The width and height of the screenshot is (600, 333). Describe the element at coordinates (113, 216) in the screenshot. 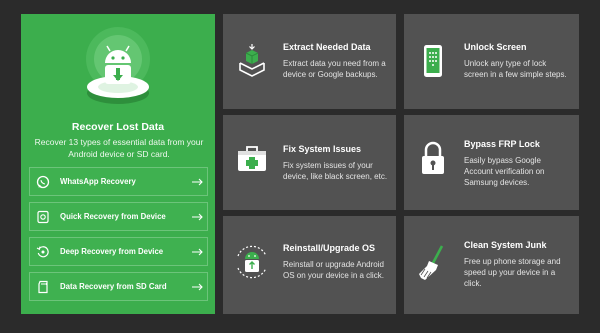

I see `option-label: Quick Recovery from Device` at that location.